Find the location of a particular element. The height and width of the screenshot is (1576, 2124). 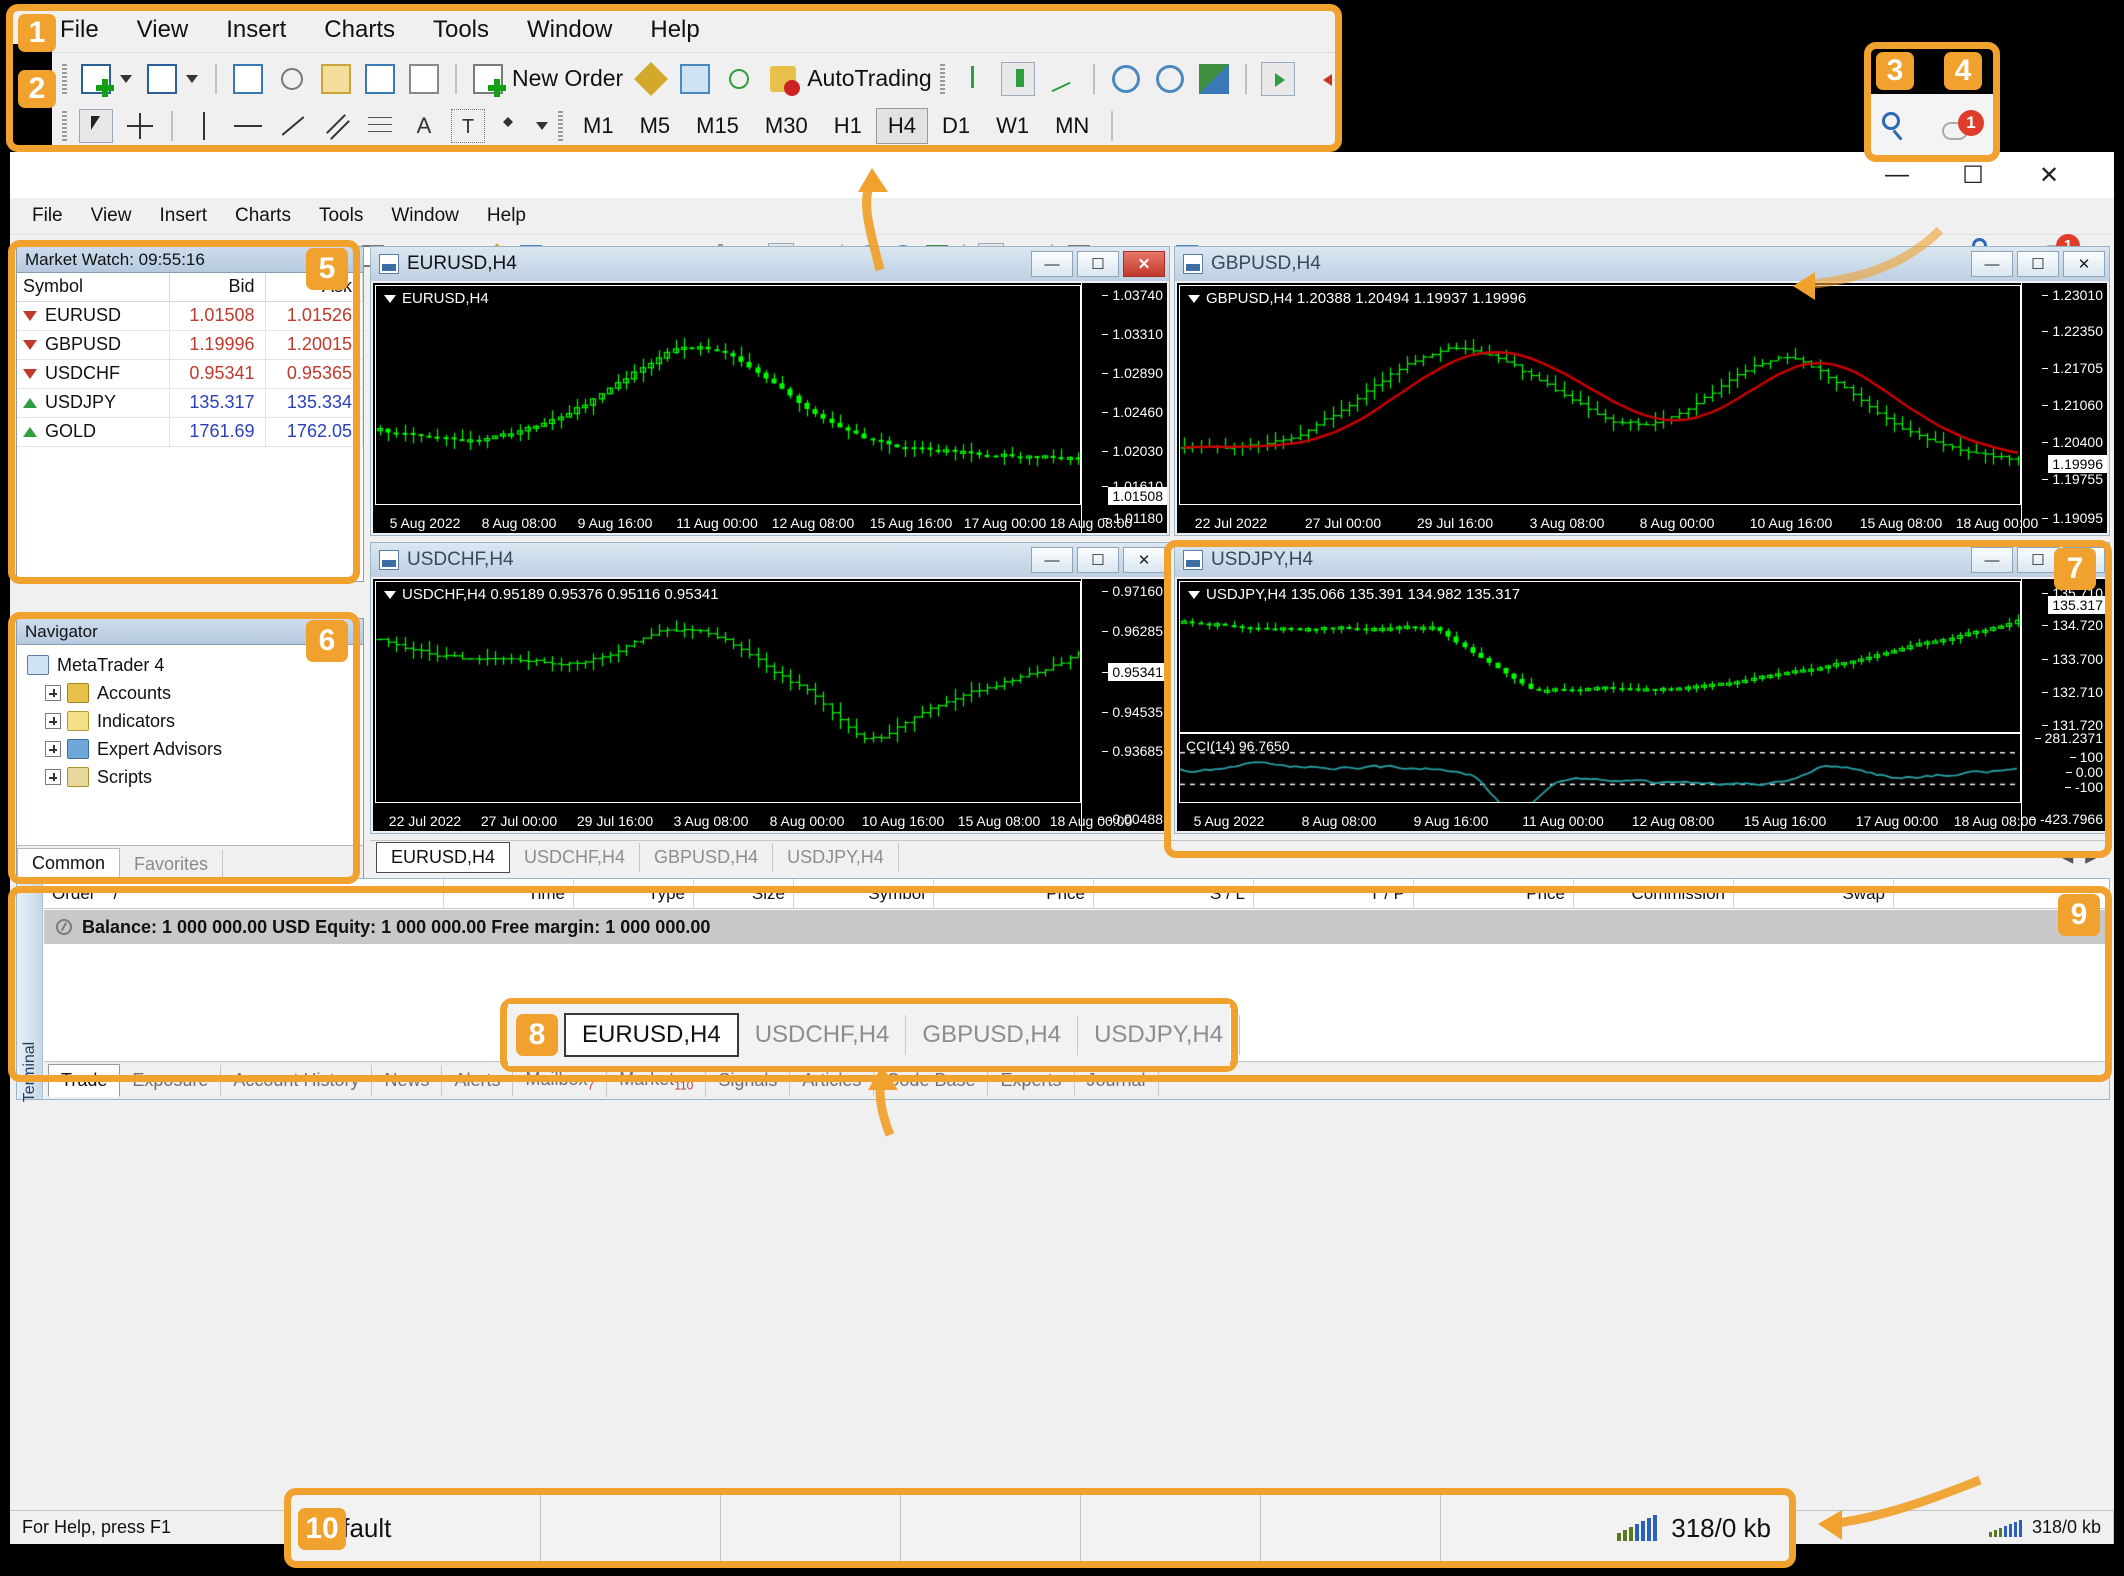

notification-icon: 1 is located at coordinates (1963, 128).